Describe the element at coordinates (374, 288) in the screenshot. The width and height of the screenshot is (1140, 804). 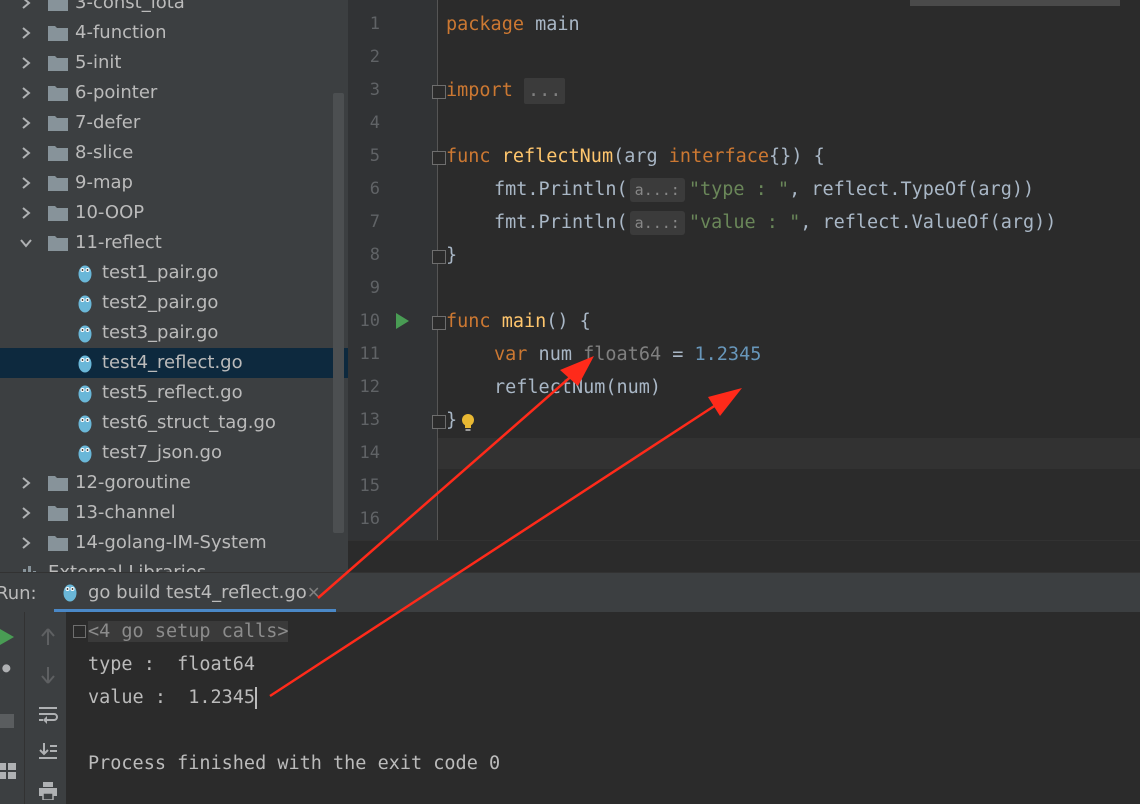
I see `line-number: 9` at that location.